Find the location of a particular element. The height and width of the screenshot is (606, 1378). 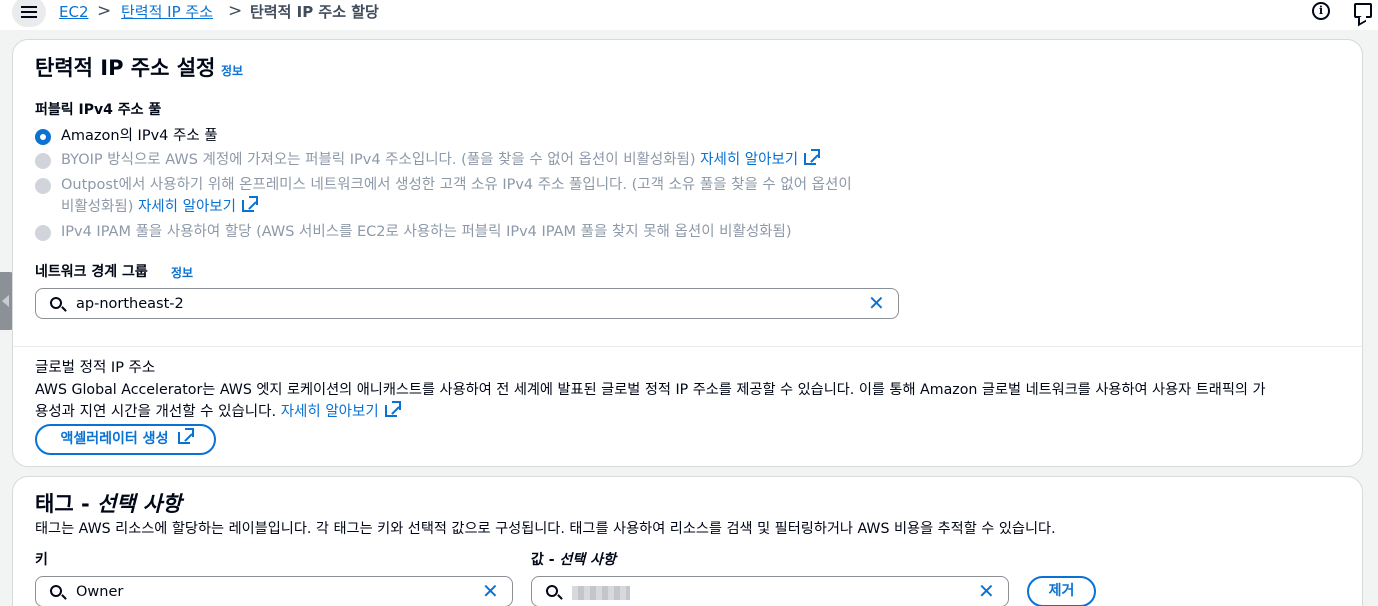

tag-key-input: Owner ✕ is located at coordinates (274, 591).